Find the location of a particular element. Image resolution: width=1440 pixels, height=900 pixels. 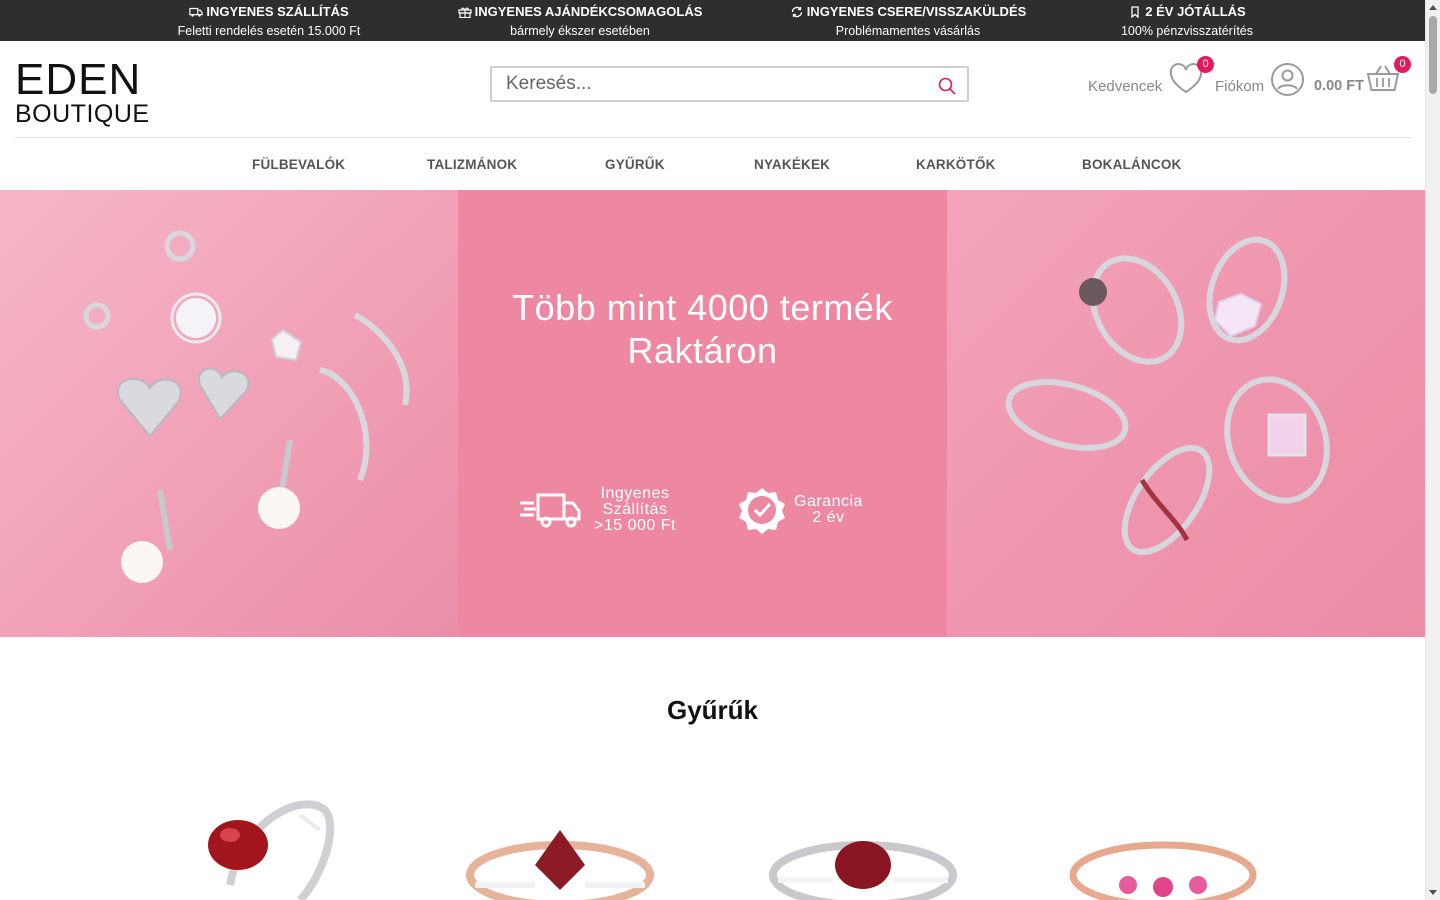

gift-icon is located at coordinates (465, 12).